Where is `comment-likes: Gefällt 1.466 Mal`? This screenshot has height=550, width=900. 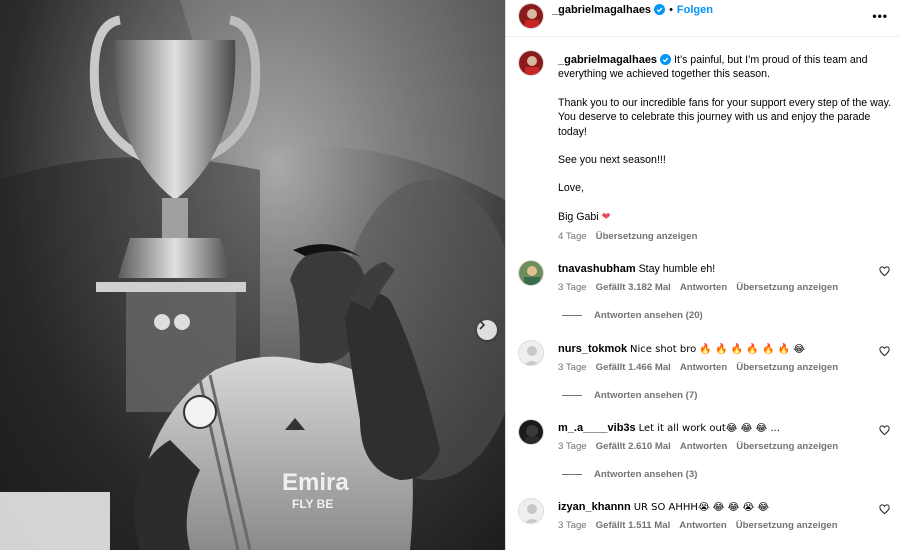
comment-likes: Gefällt 1.466 Mal is located at coordinates (633, 367).